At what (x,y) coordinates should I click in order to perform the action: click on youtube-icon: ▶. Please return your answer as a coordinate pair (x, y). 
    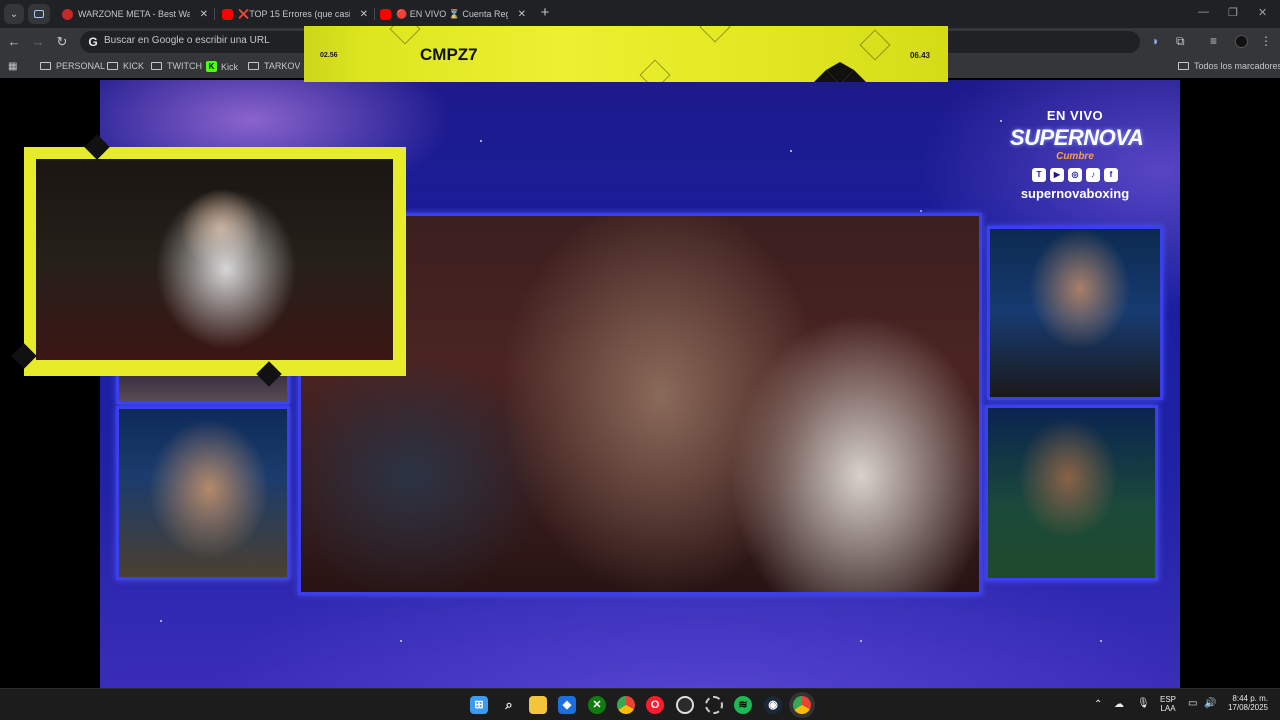
    Looking at the image, I should click on (1057, 175).